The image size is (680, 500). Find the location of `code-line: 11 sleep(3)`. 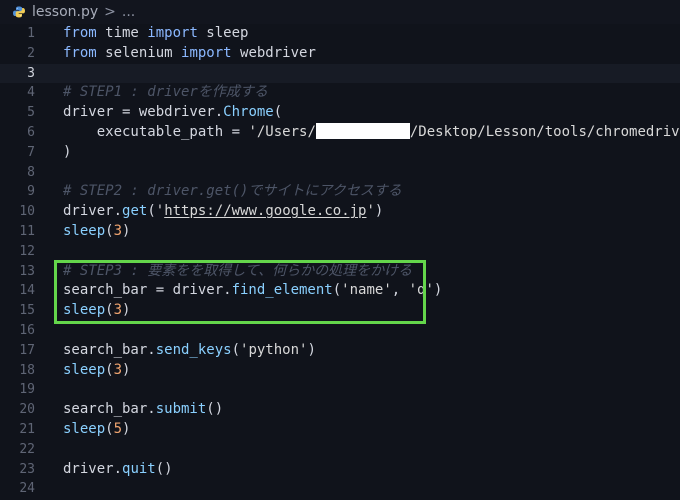

code-line: 11 sleep(3) is located at coordinates (340, 232).